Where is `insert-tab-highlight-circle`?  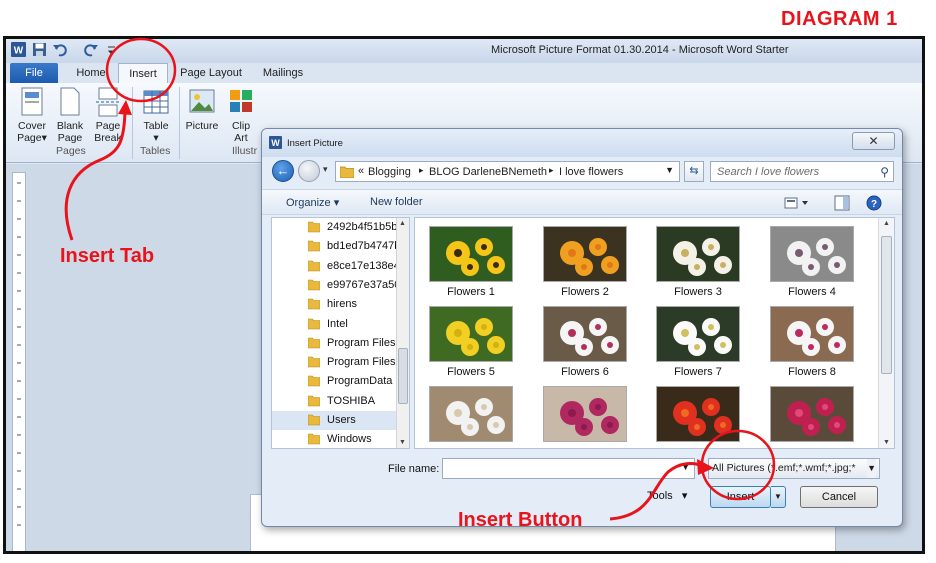 insert-tab-highlight-circle is located at coordinates (141, 70).